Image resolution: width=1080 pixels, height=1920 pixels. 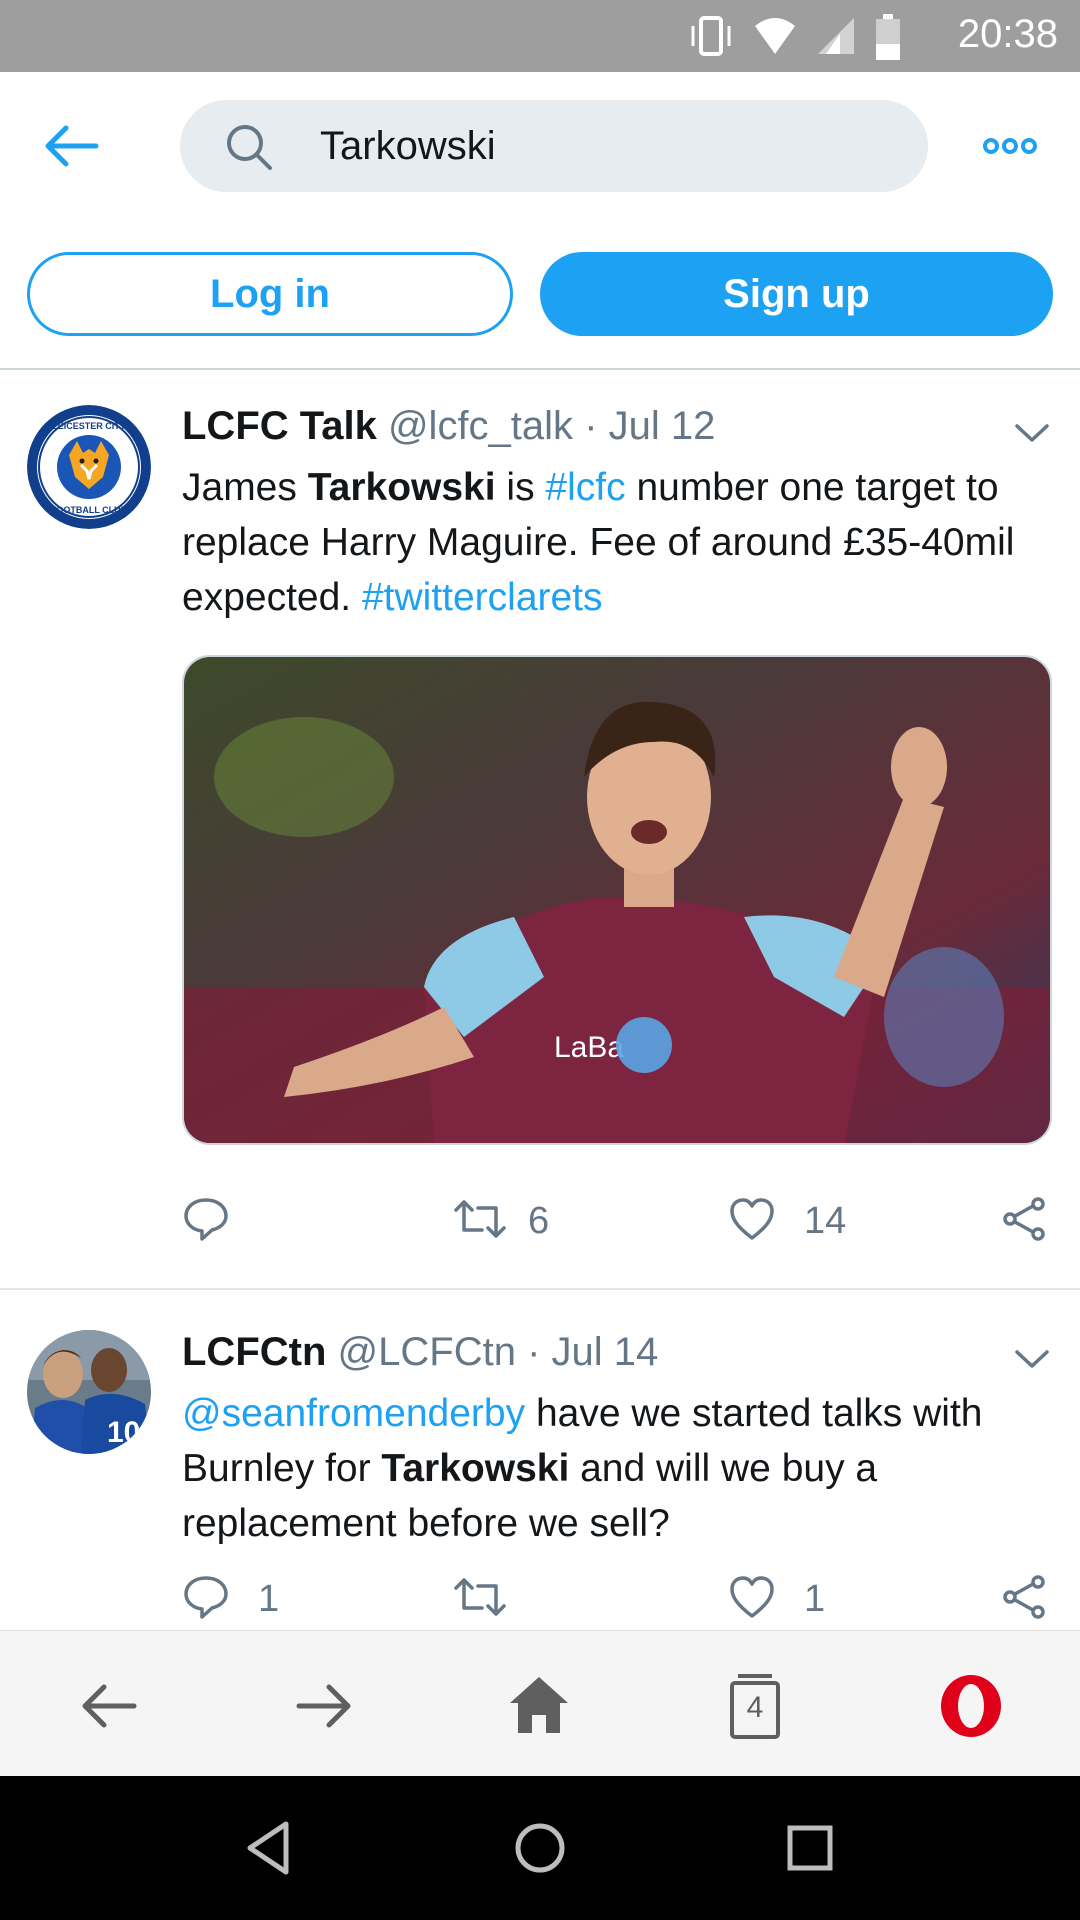 What do you see at coordinates (245, 487) in the screenshot?
I see `text-segment: James` at bounding box center [245, 487].